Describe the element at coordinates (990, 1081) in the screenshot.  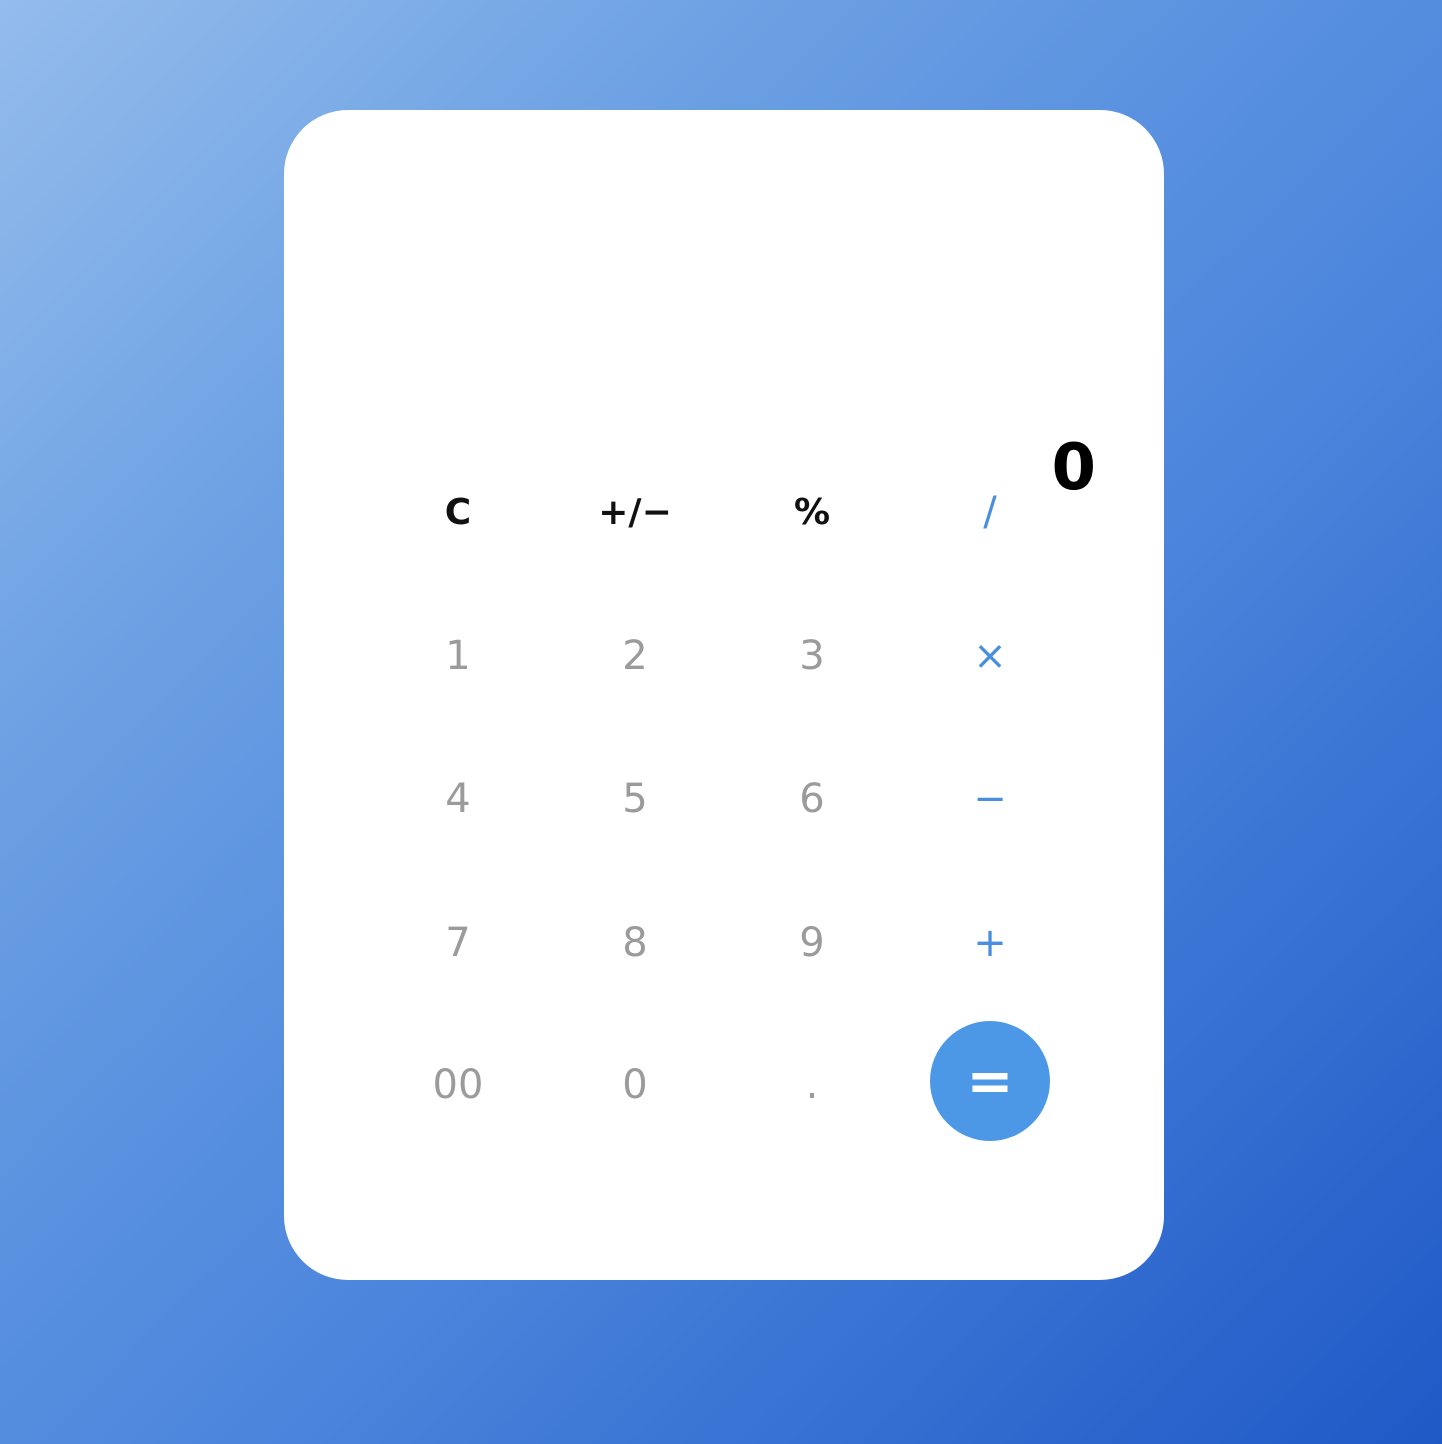
I see `equals-button: =` at that location.